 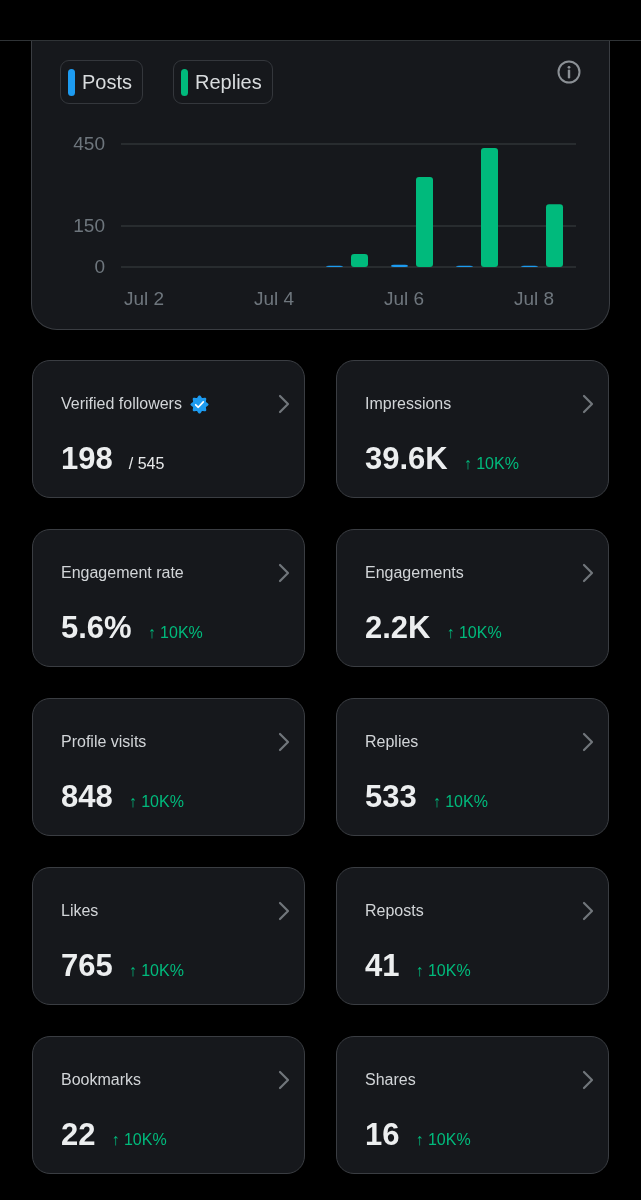 I want to click on stat-value: 2.2K, so click(x=398, y=628).